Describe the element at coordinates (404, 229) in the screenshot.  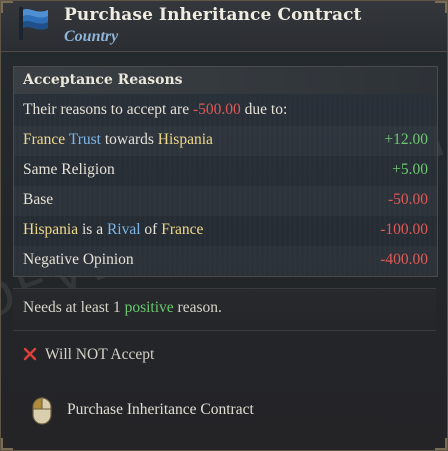
I see `reason-value: -100.00` at that location.